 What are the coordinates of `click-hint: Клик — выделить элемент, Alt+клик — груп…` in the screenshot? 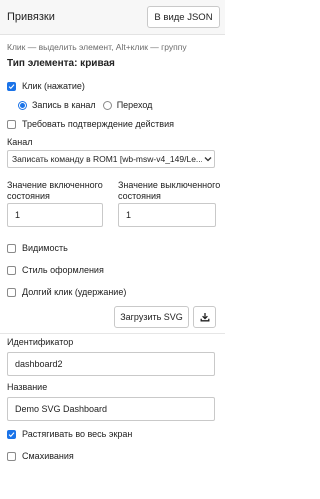 It's located at (97, 47).